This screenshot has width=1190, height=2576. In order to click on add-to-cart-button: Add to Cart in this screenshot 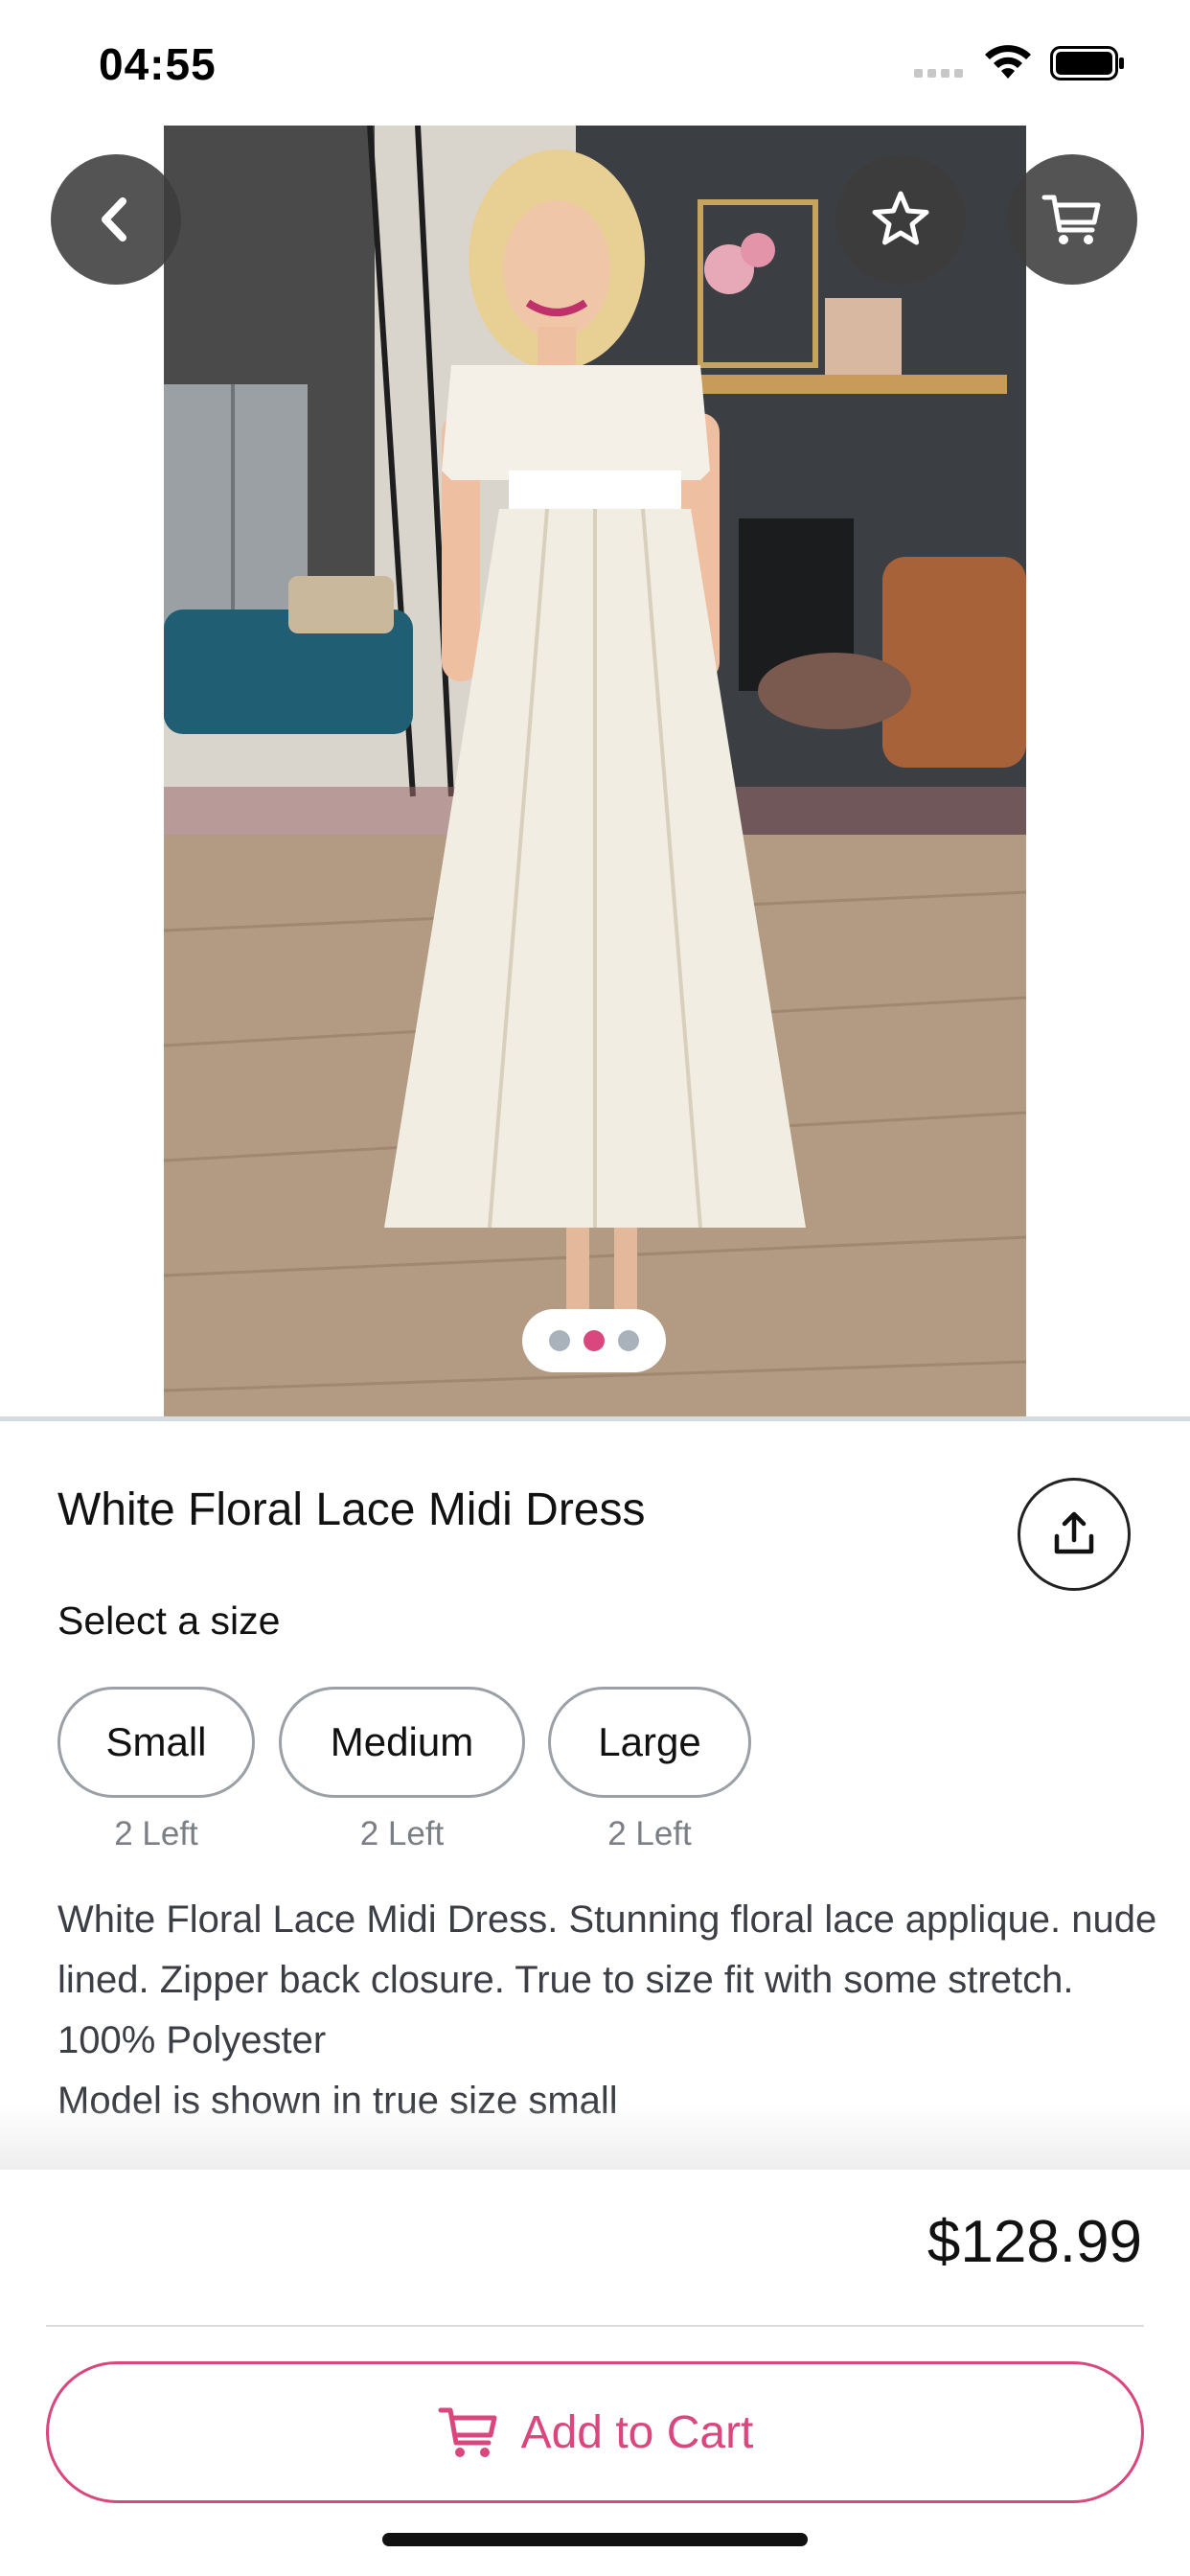, I will do `click(595, 2432)`.